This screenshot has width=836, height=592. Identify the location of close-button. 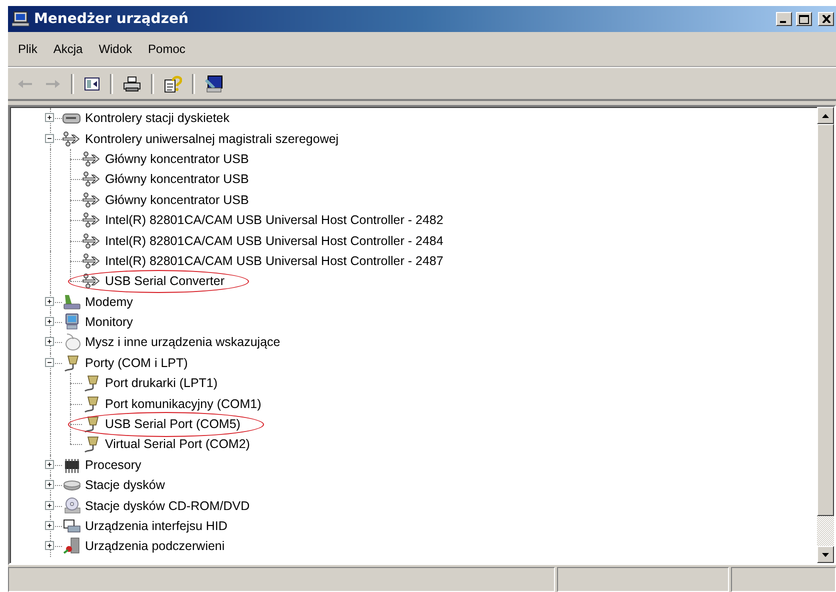
(826, 19).